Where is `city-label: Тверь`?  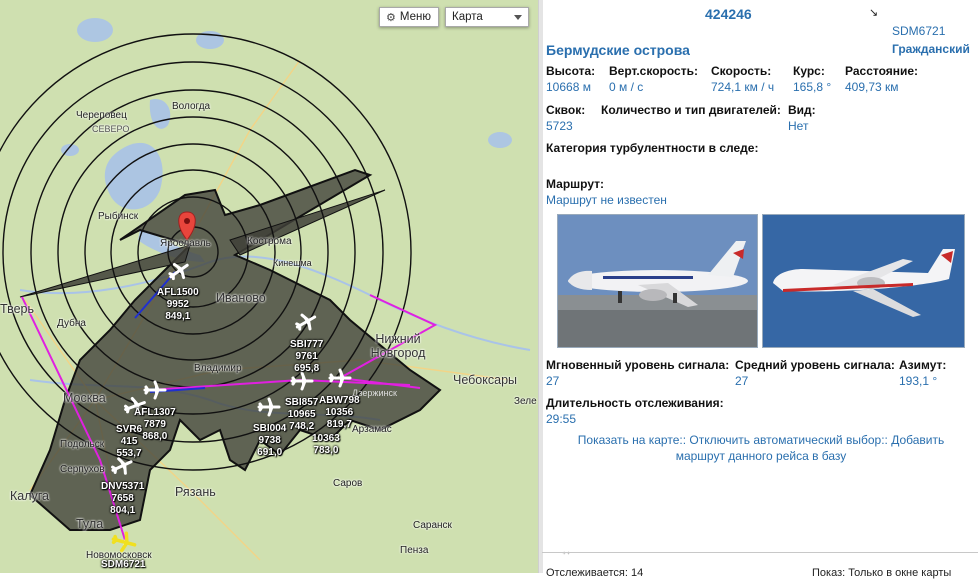 city-label: Тверь is located at coordinates (17, 309).